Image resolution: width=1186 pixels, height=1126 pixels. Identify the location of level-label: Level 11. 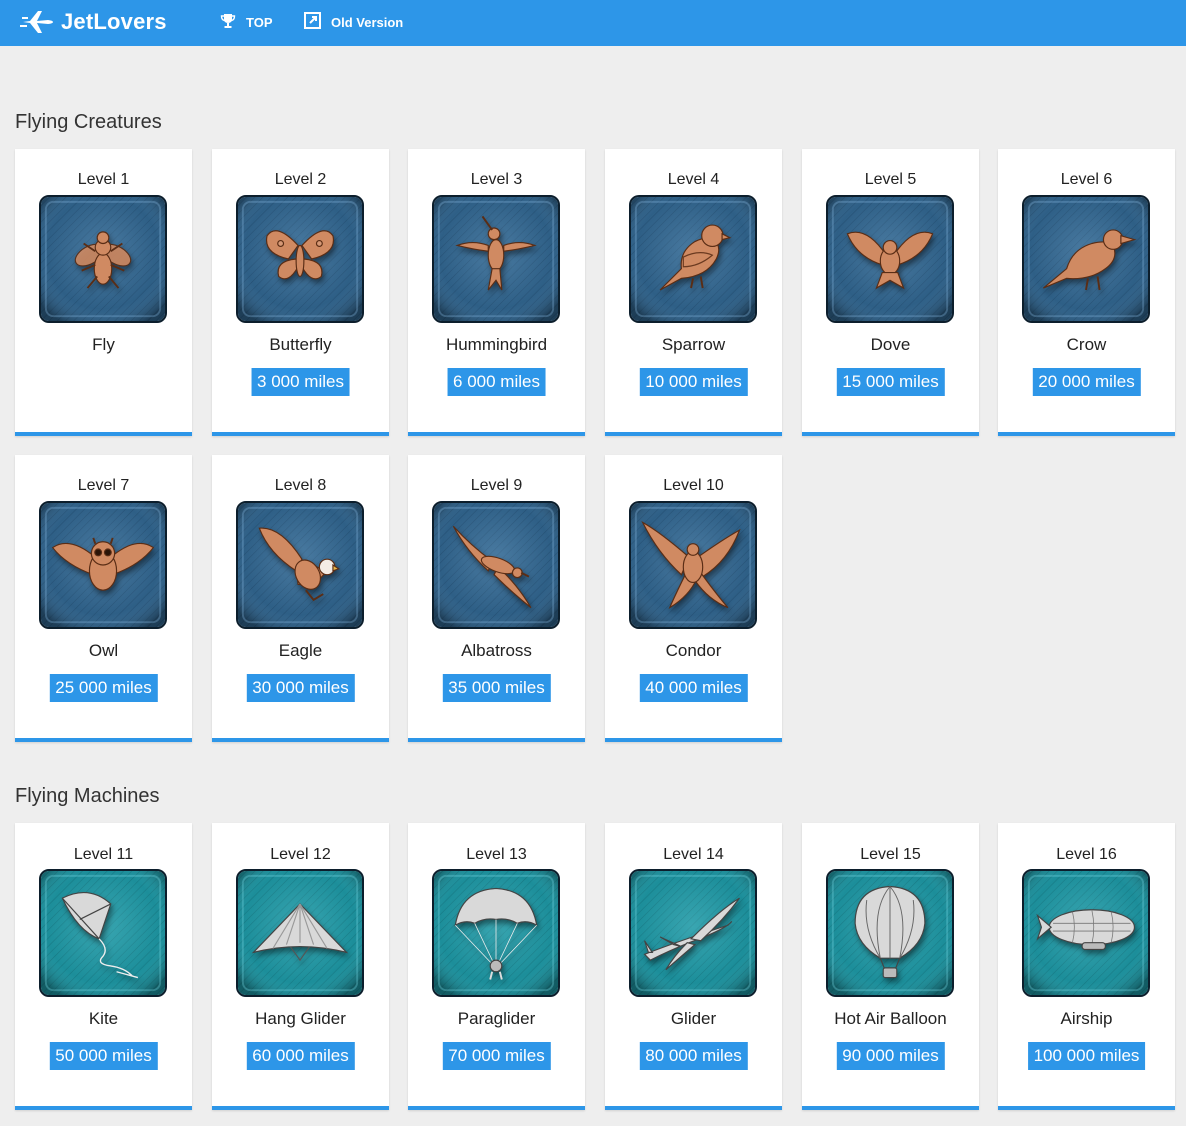
(103, 854).